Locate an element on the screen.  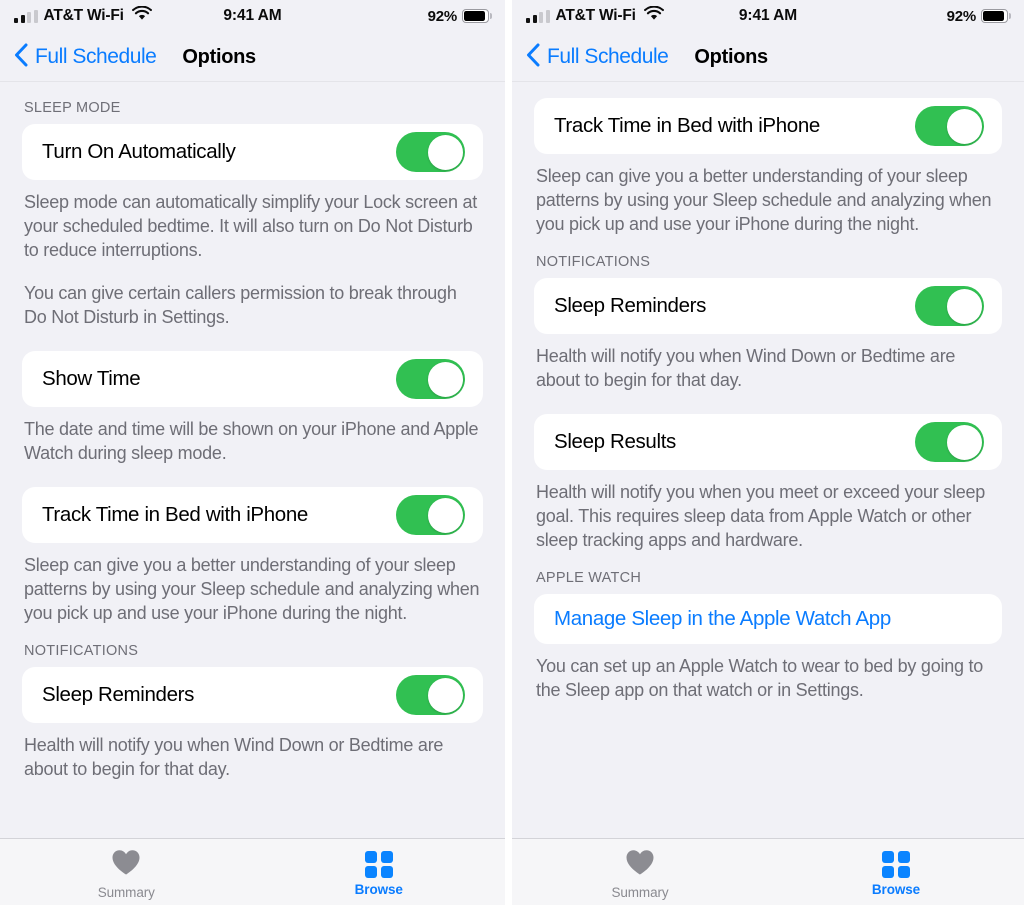
section-header-sleep-mode: SLEEP MODE is located at coordinates (72, 108).